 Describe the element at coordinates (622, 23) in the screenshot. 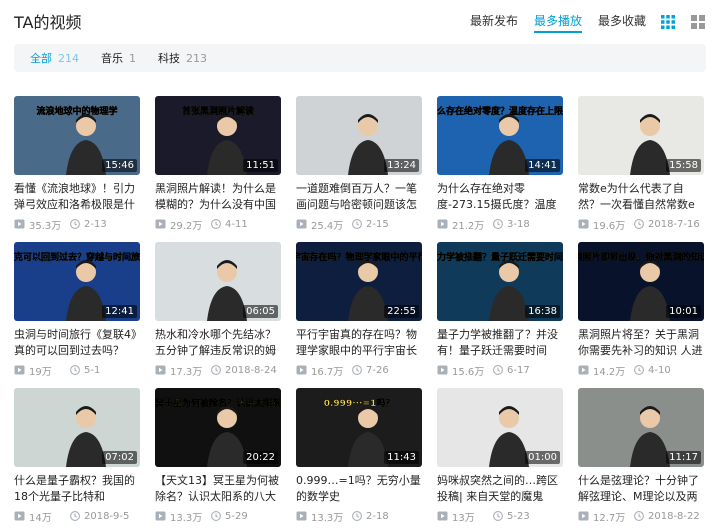

I see `sort-tab-most-favorited: 最多收藏` at that location.